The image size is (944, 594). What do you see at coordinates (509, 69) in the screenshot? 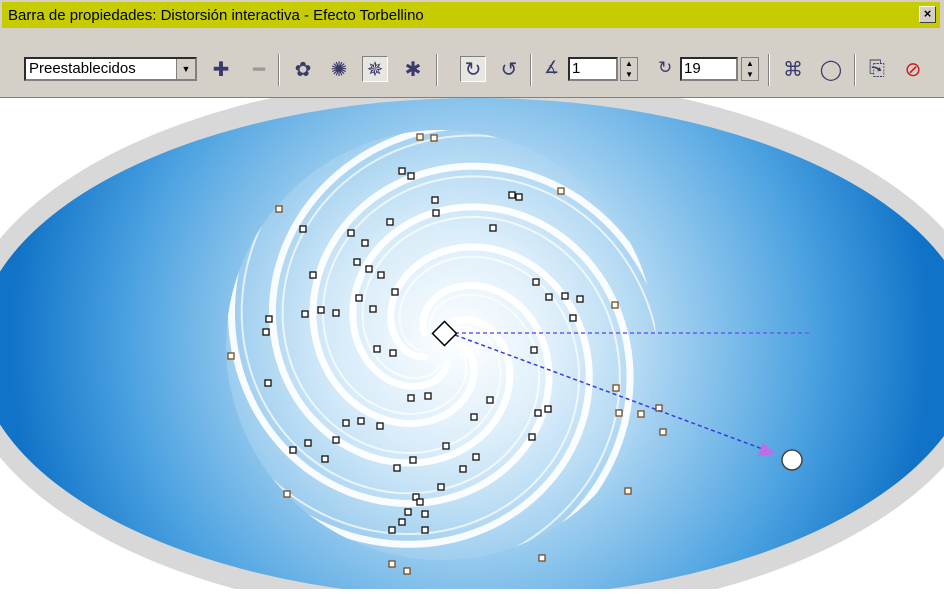
I see `counterclockwise-rotation-icon: ↺` at bounding box center [509, 69].